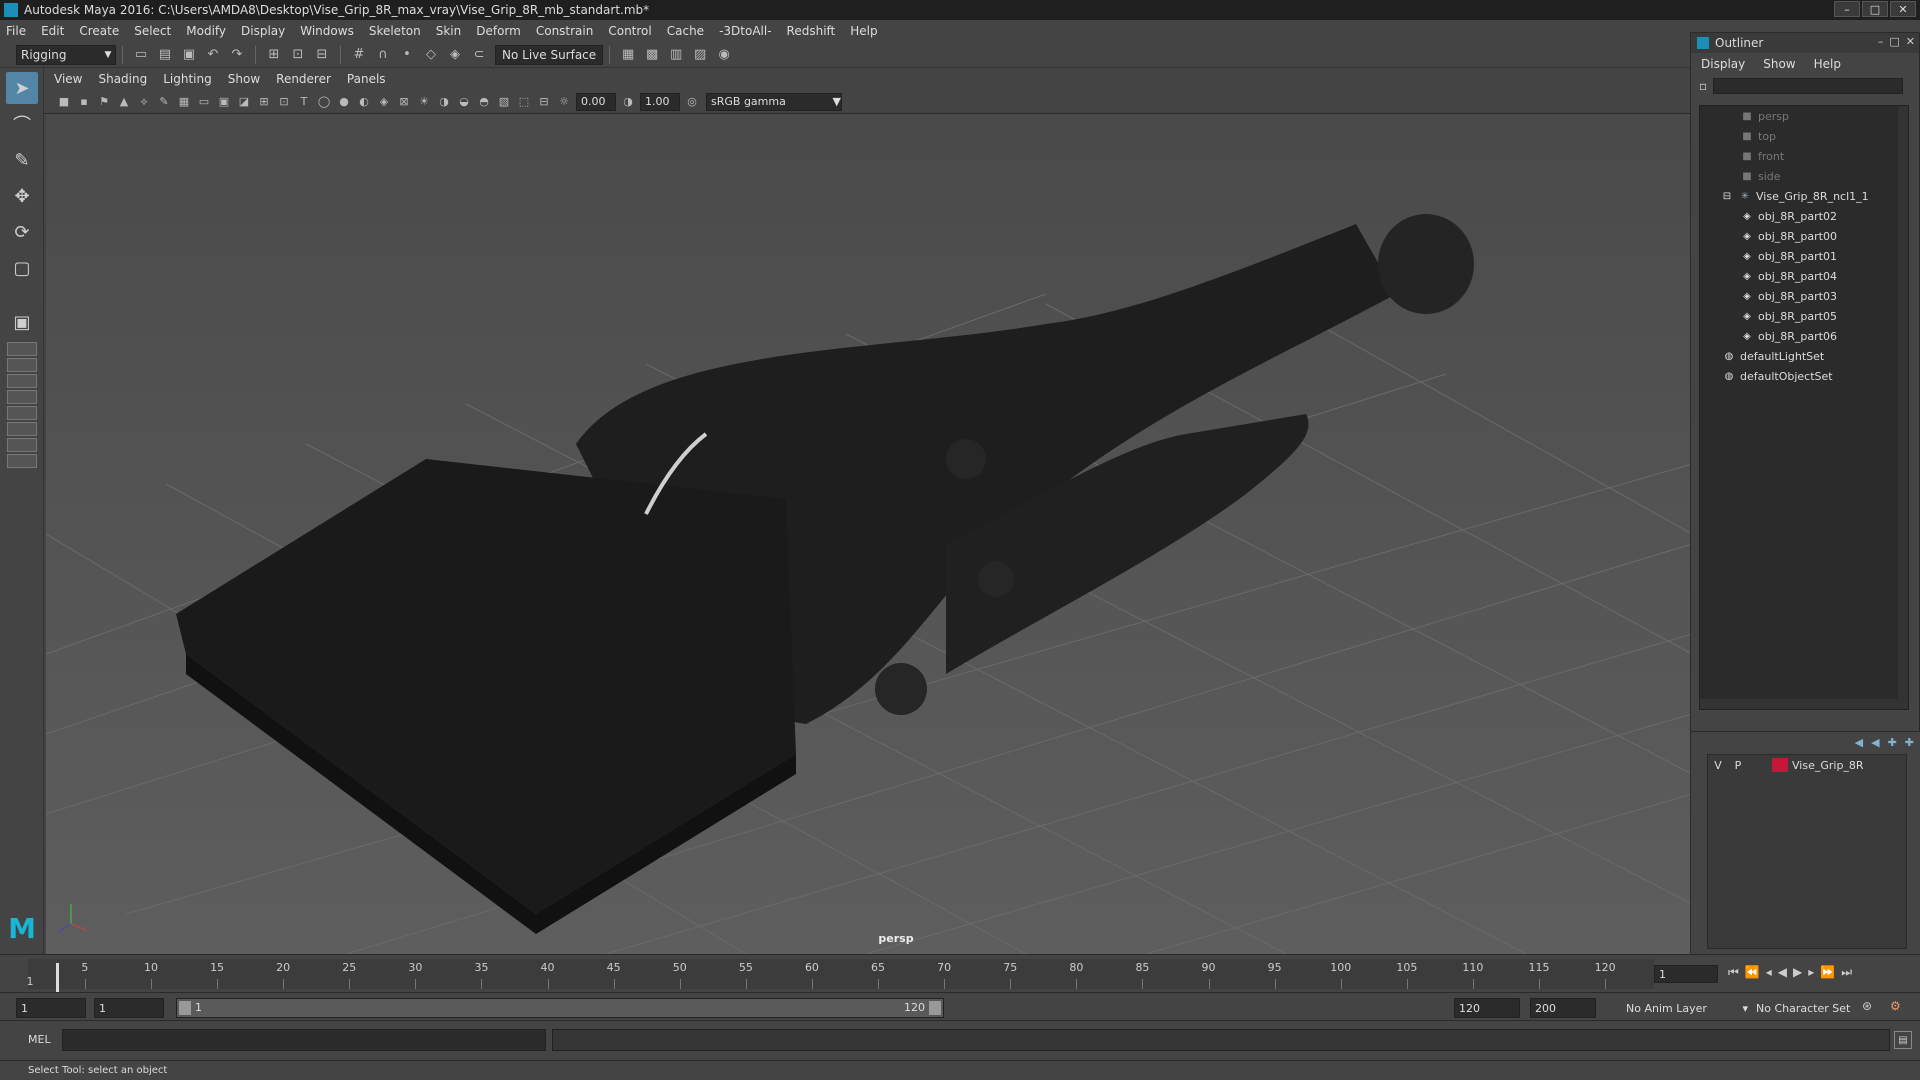 The width and height of the screenshot is (1920, 1080). Describe the element at coordinates (122, 79) in the screenshot. I see `panel-menu-shading: Shading` at that location.